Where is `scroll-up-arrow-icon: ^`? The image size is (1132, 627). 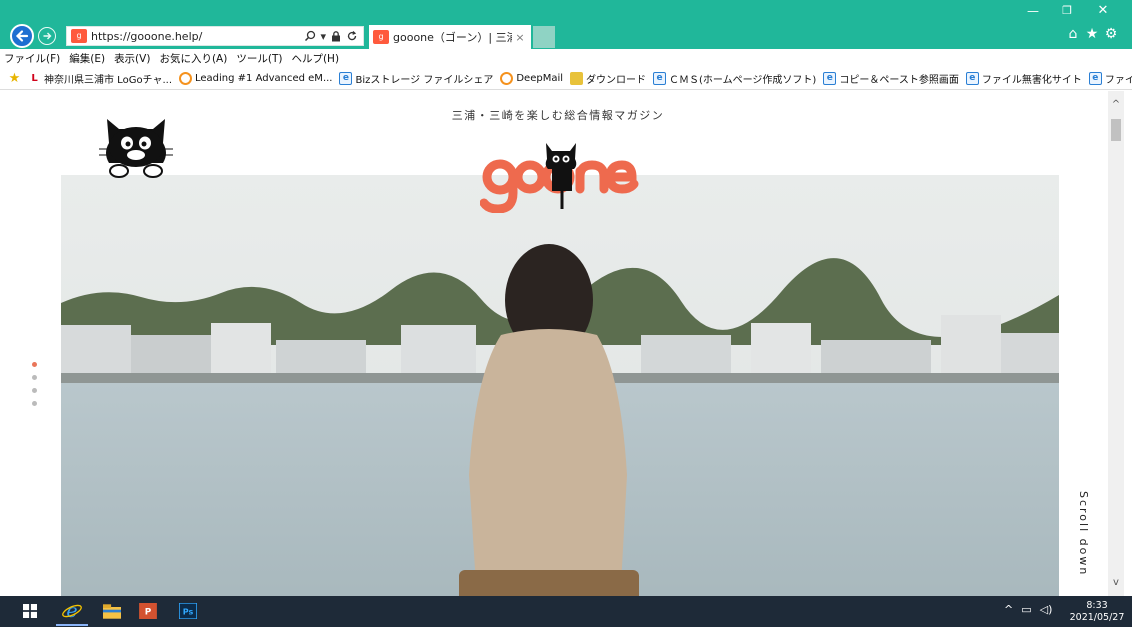 scroll-up-arrow-icon: ^ is located at coordinates (1116, 105).